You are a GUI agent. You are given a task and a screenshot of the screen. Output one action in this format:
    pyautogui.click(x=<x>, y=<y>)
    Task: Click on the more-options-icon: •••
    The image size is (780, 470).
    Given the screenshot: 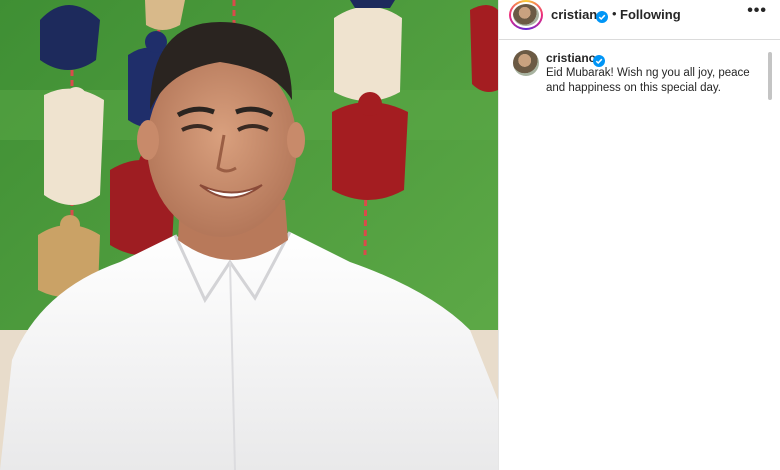 What is the action you would take?
    pyautogui.click(x=757, y=11)
    